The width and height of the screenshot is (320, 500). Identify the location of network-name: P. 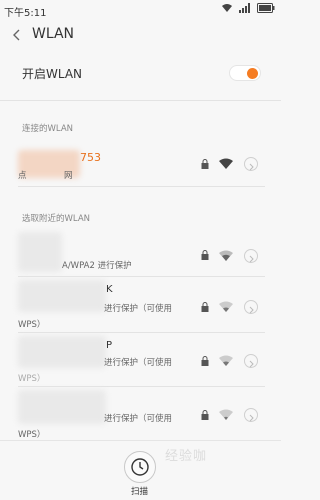
(109, 345).